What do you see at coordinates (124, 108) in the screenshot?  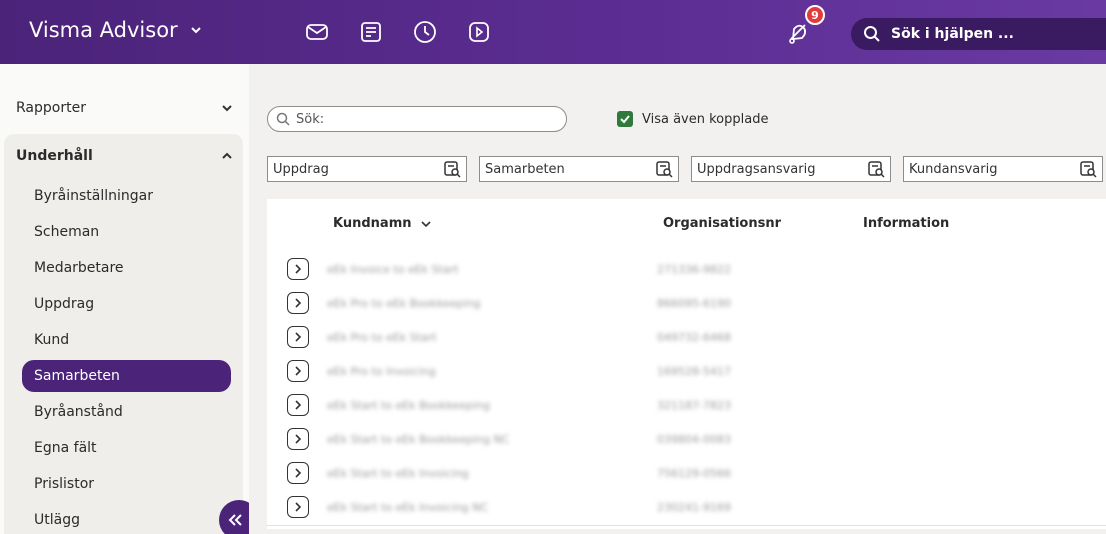 I see `sidebar-section-rapporter: Rapporter` at bounding box center [124, 108].